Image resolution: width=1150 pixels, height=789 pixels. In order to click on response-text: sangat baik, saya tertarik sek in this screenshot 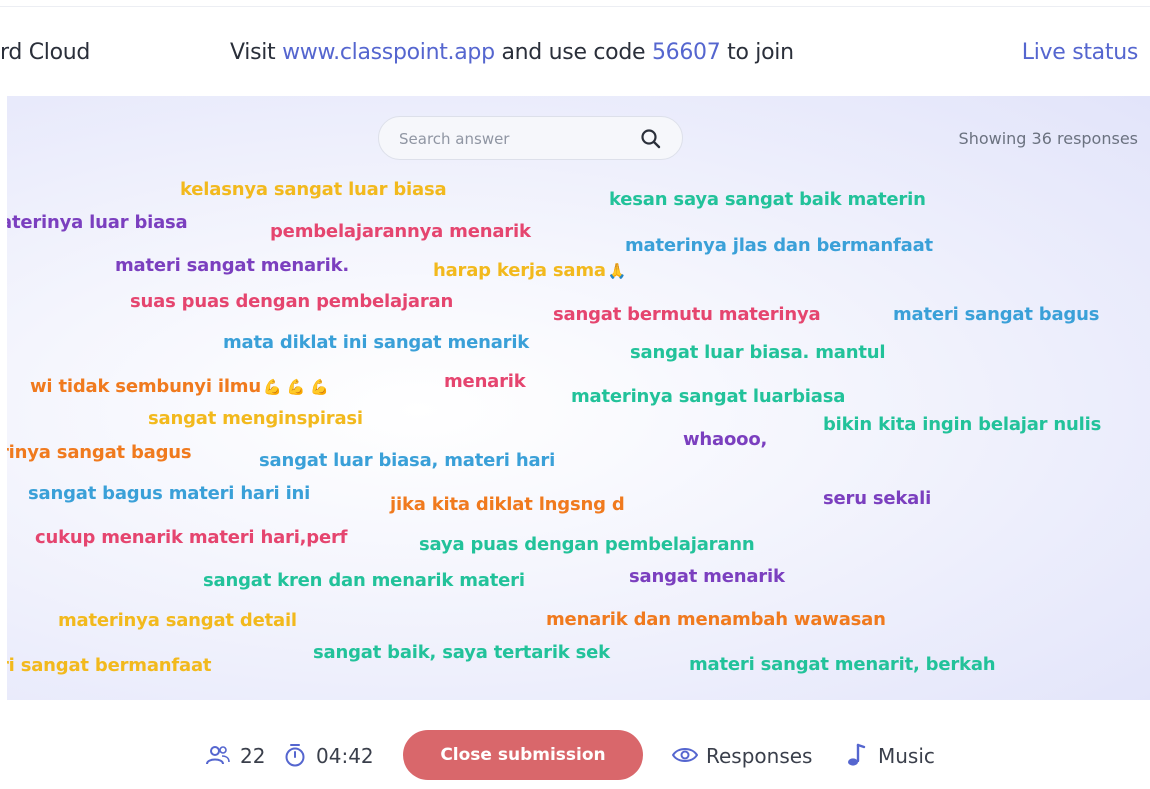, I will do `click(461, 652)`.